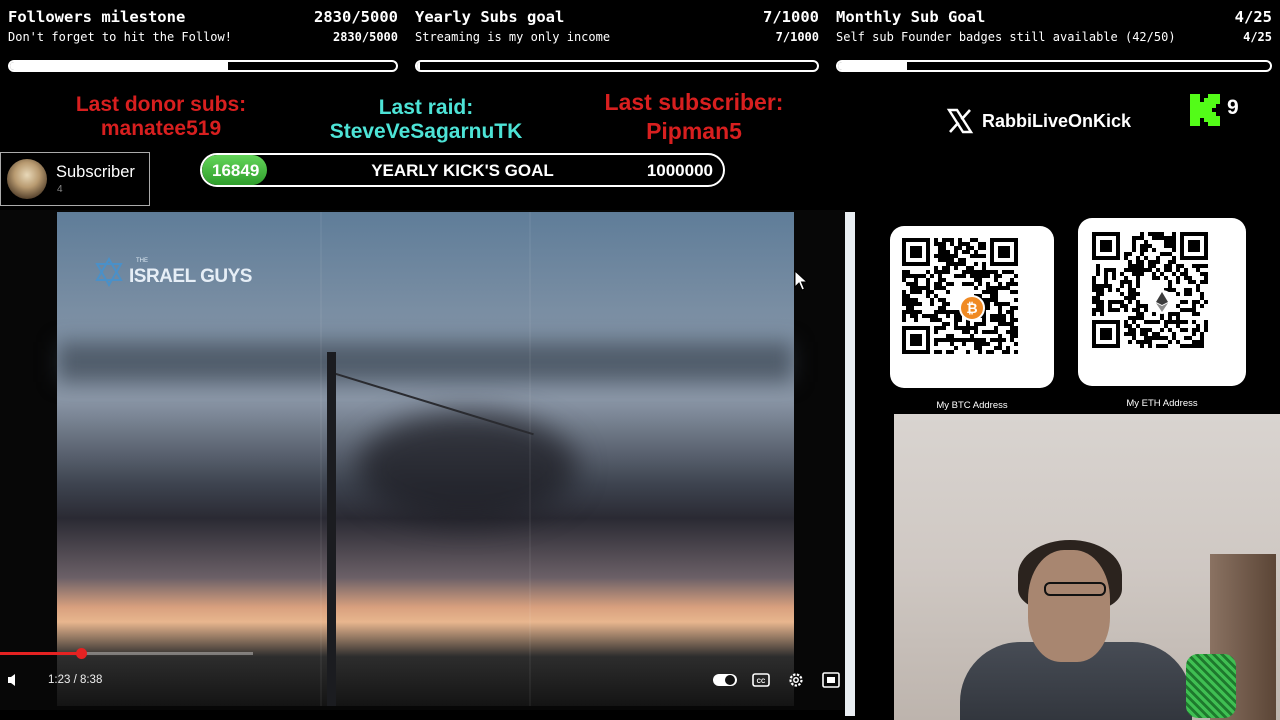 Image resolution: width=1280 pixels, height=720 pixels. What do you see at coordinates (1057, 120) in the screenshot?
I see `x-handle-text: RabbiLiveOnKick` at bounding box center [1057, 120].